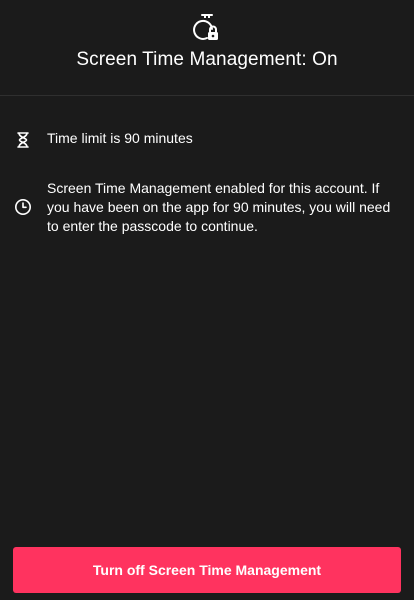 The height and width of the screenshot is (600, 414). What do you see at coordinates (207, 570) in the screenshot?
I see `turn-off-screen-time-button: Turn off Screen Time Management` at bounding box center [207, 570].